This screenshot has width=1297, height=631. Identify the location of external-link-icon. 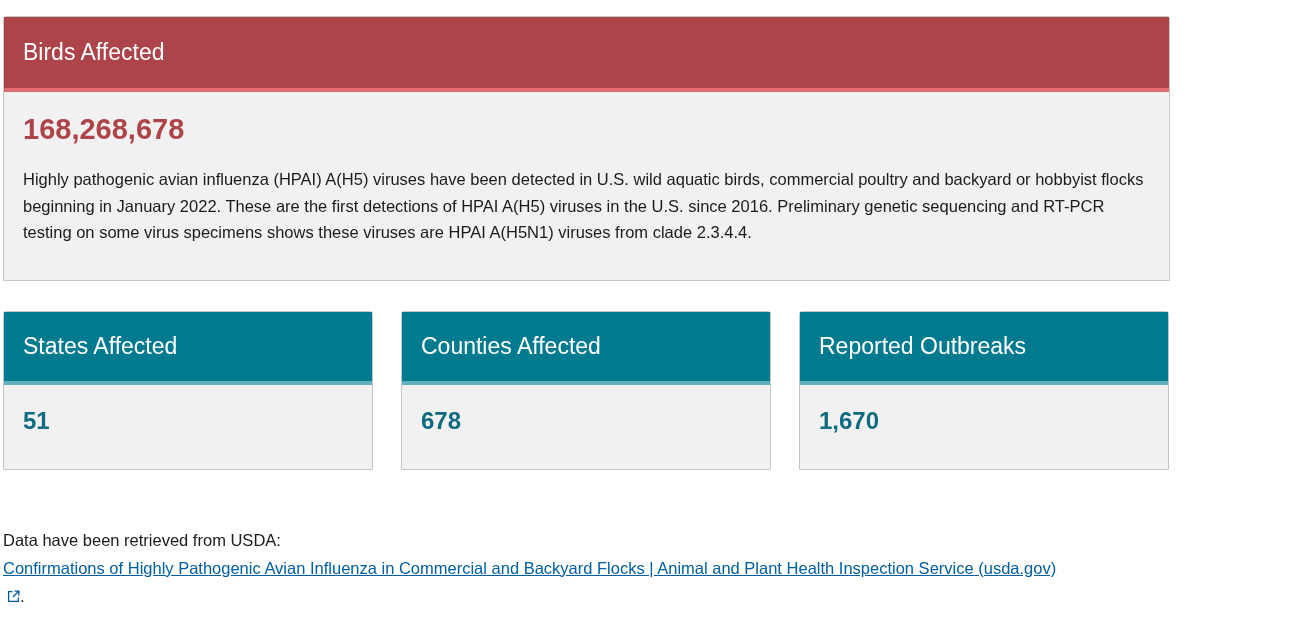
(13, 596).